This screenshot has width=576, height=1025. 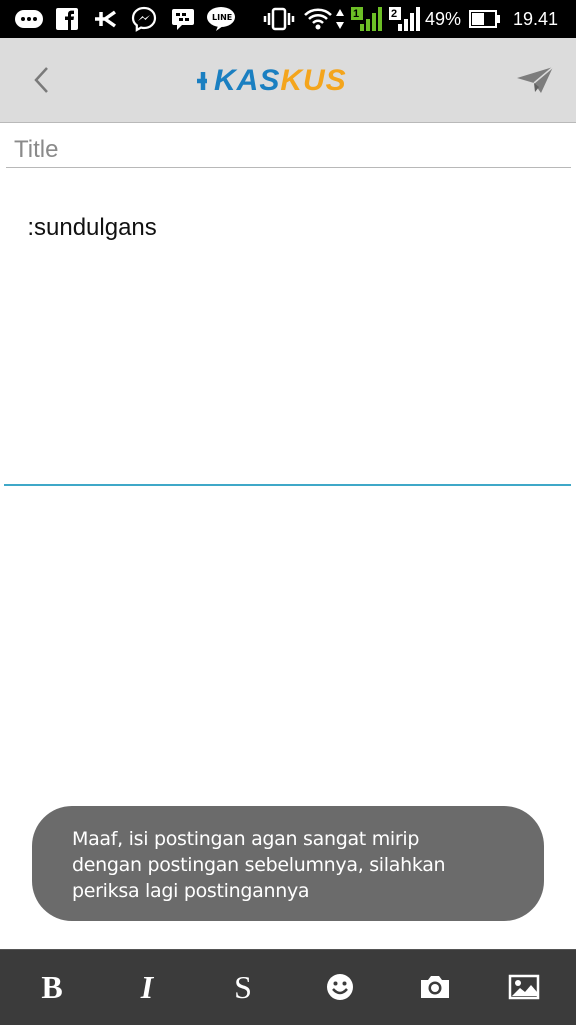 What do you see at coordinates (221, 19) in the screenshot?
I see `line-icon: LINE` at bounding box center [221, 19].